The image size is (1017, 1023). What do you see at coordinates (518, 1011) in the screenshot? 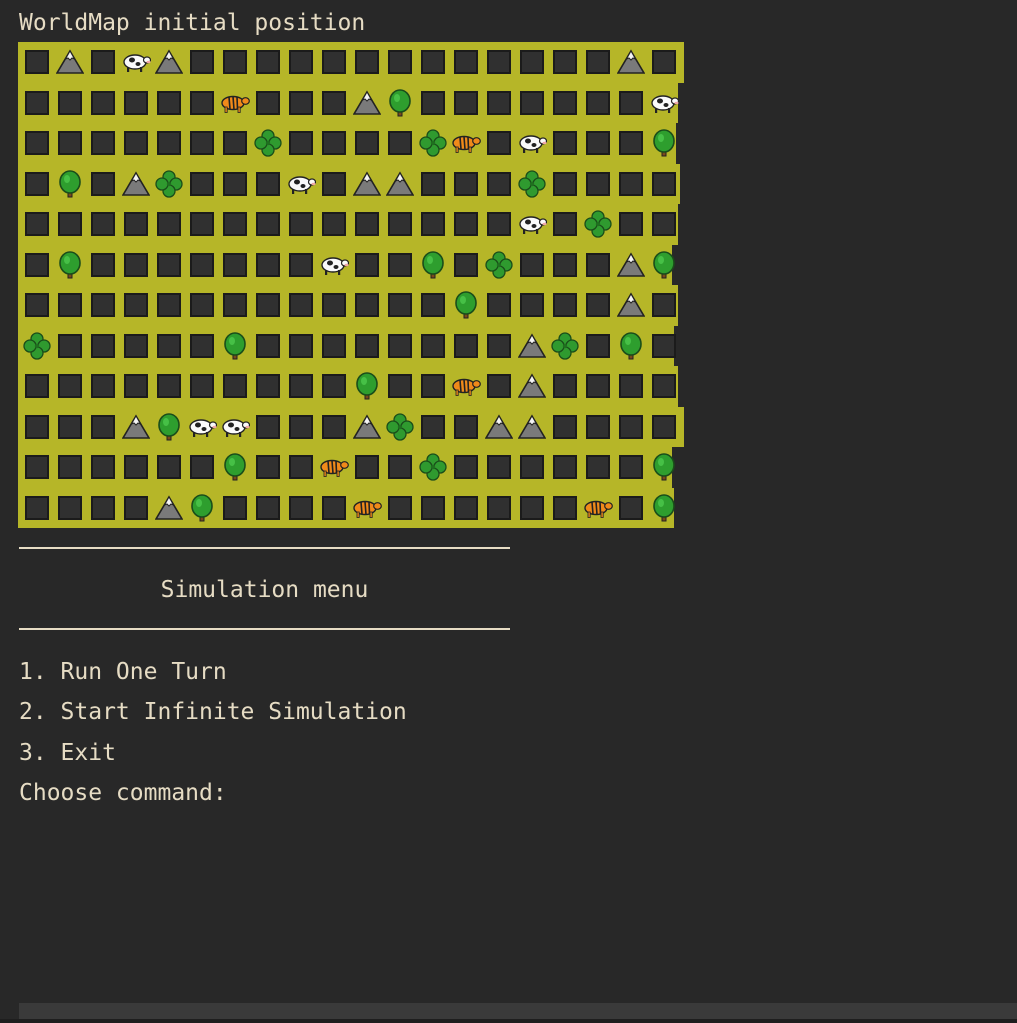
I see `horizontal-scrollbar` at bounding box center [518, 1011].